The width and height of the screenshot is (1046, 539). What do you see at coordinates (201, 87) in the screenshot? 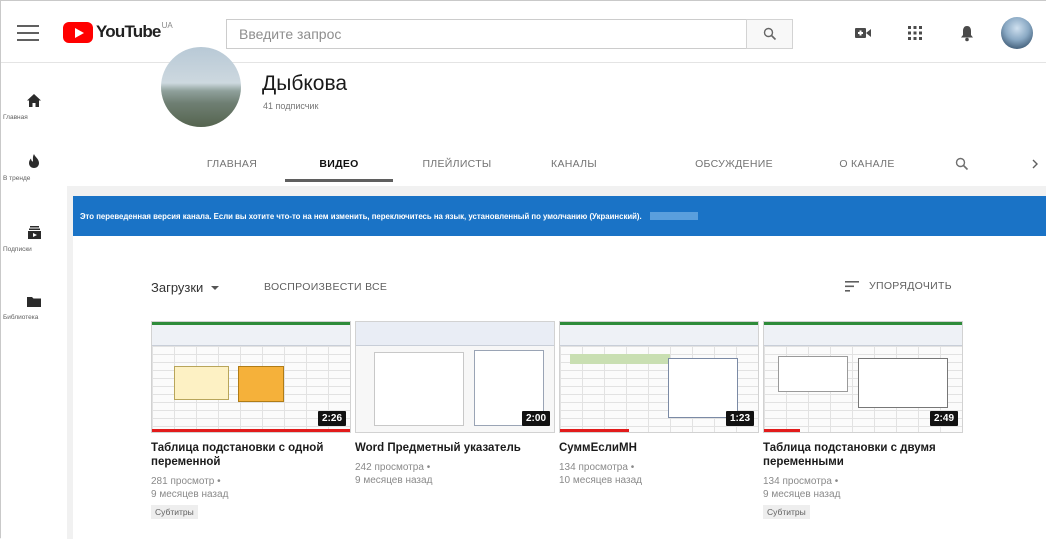
I see `channel-avatar` at bounding box center [201, 87].